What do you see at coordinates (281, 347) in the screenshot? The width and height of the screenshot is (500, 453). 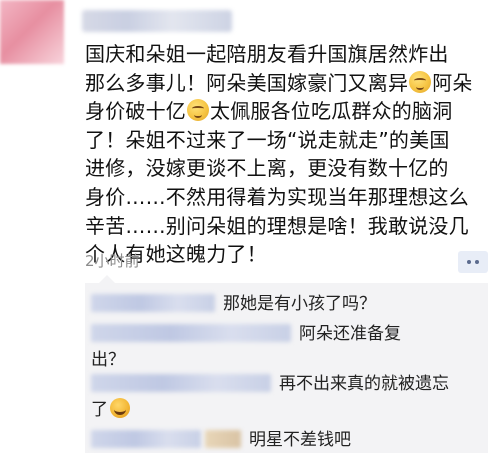 I see `comment-item: 阿朵还准备复 出？` at bounding box center [281, 347].